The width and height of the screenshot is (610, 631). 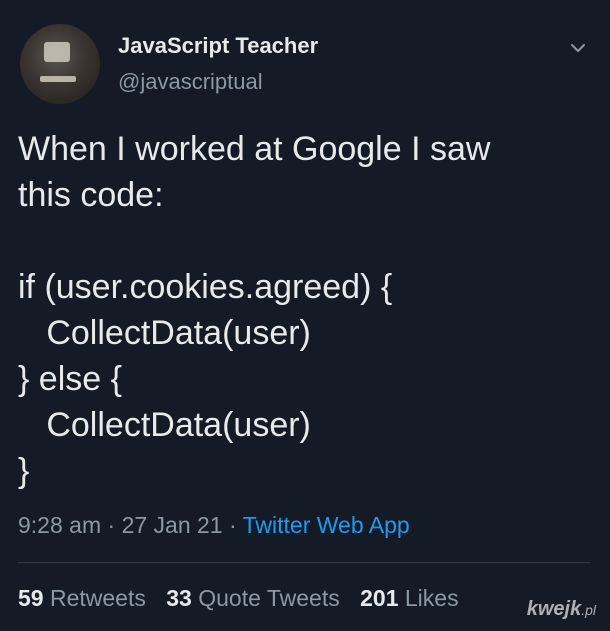 What do you see at coordinates (379, 598) in the screenshot?
I see `likes-count: 201` at bounding box center [379, 598].